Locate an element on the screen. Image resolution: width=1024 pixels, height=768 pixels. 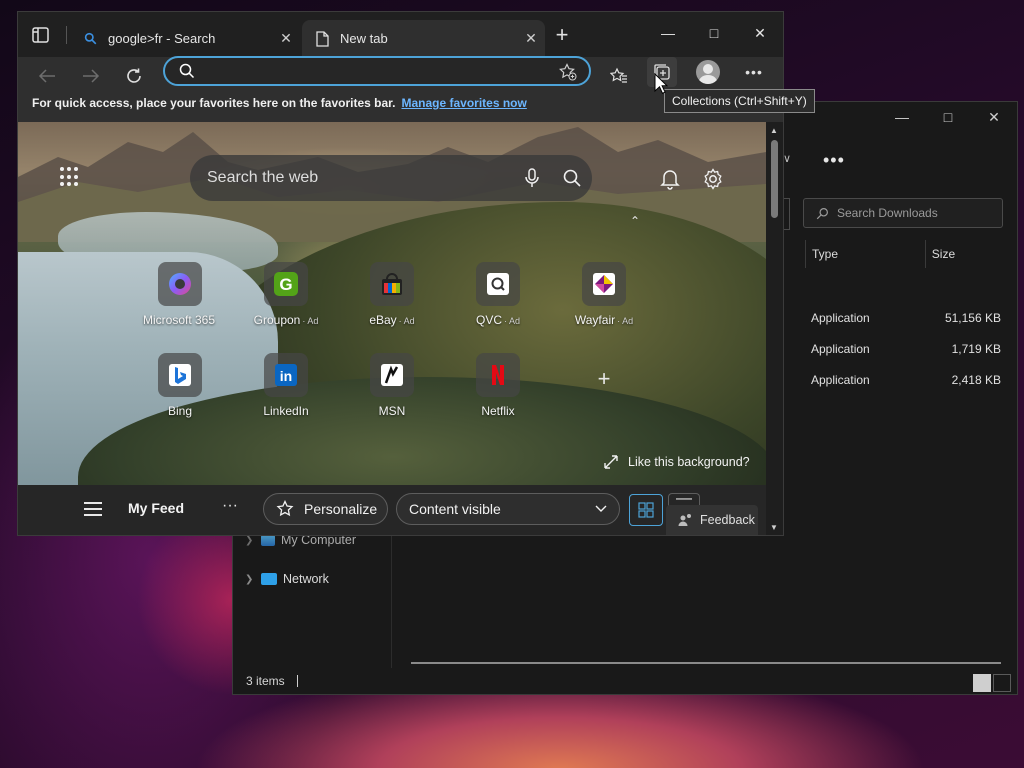
tab-actions-icon is located at coordinates (41, 35).